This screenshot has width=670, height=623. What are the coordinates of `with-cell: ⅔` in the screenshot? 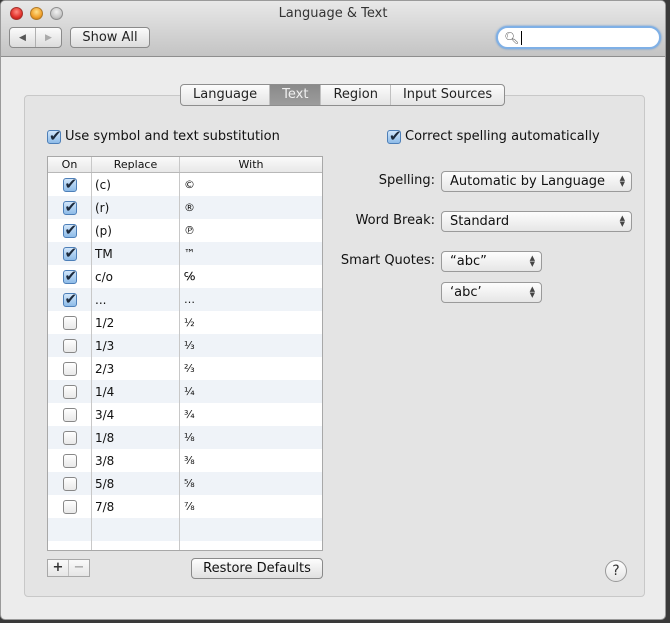 It's located at (250, 368).